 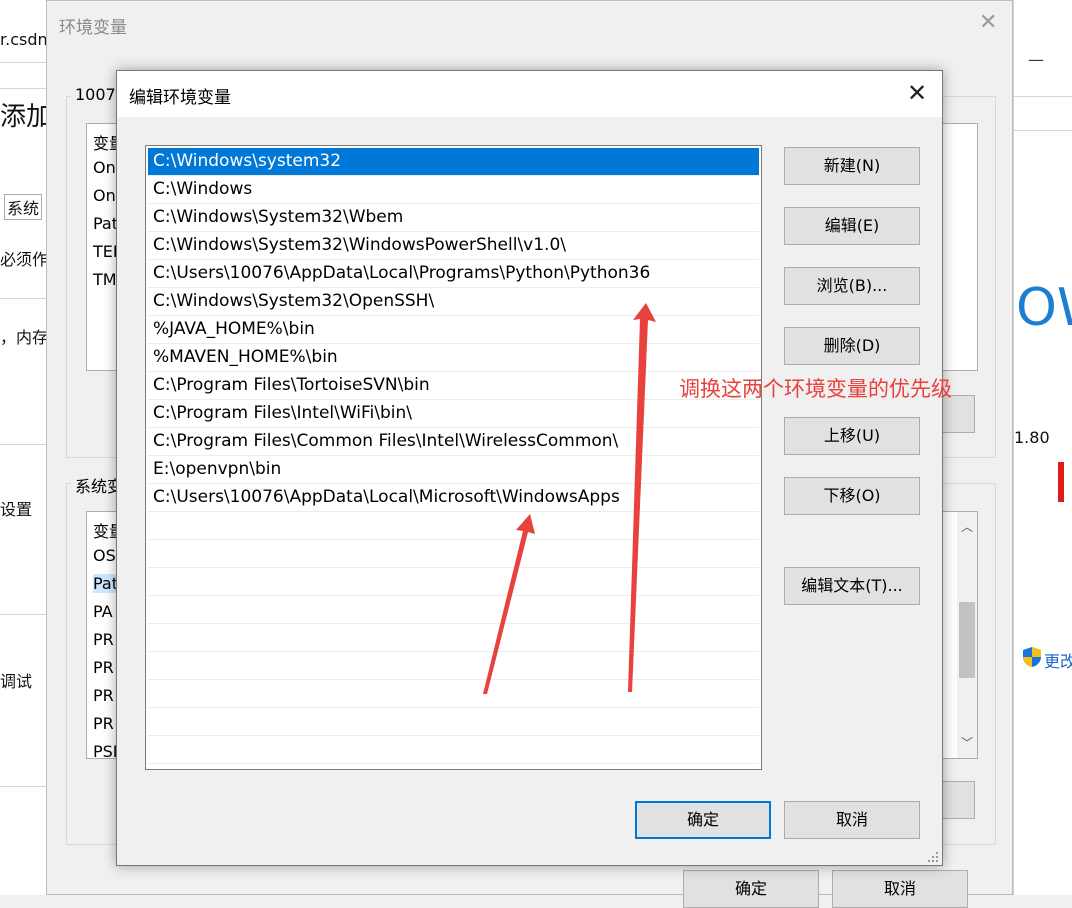 What do you see at coordinates (642, 497) in the screenshot?
I see `arrow-to-python36` at bounding box center [642, 497].